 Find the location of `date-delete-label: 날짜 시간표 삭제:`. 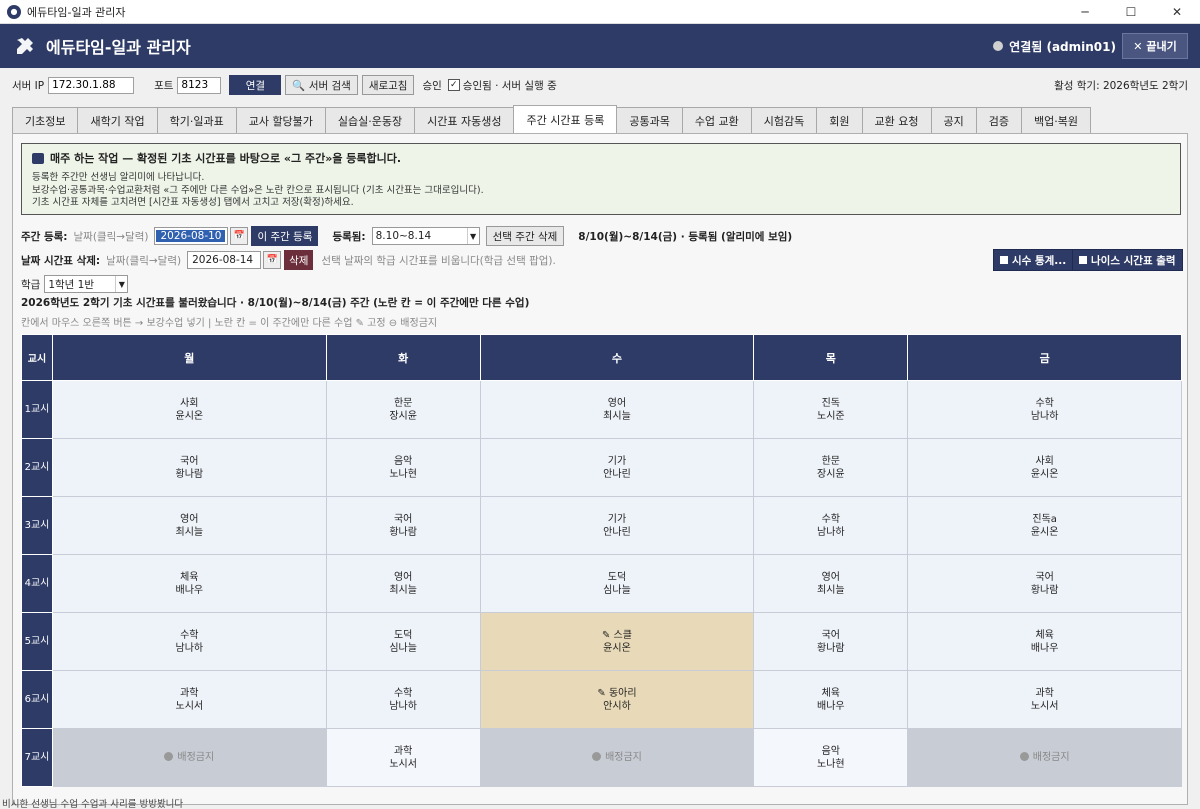

date-delete-label: 날짜 시간표 삭제: is located at coordinates (61, 260).